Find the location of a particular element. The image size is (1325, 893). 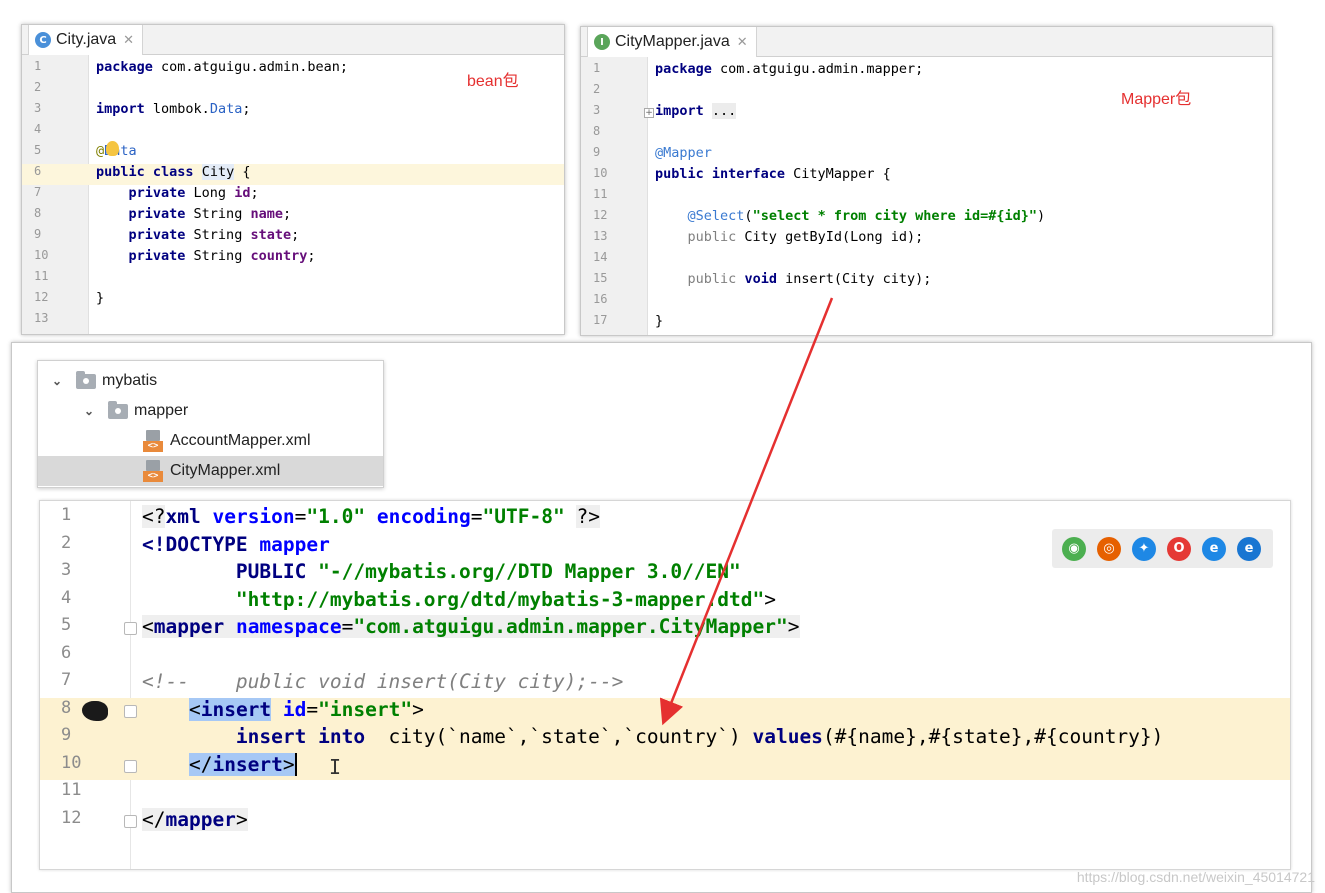

chrome-icon: ◉ is located at coordinates (1074, 548).